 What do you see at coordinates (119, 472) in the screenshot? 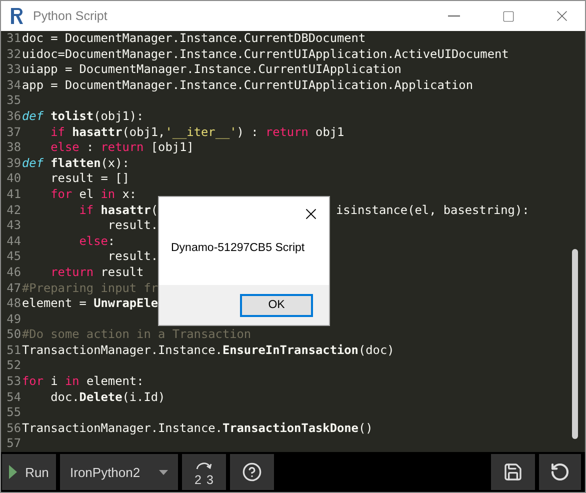
I see `engine-dropdown: IronPython2` at bounding box center [119, 472].